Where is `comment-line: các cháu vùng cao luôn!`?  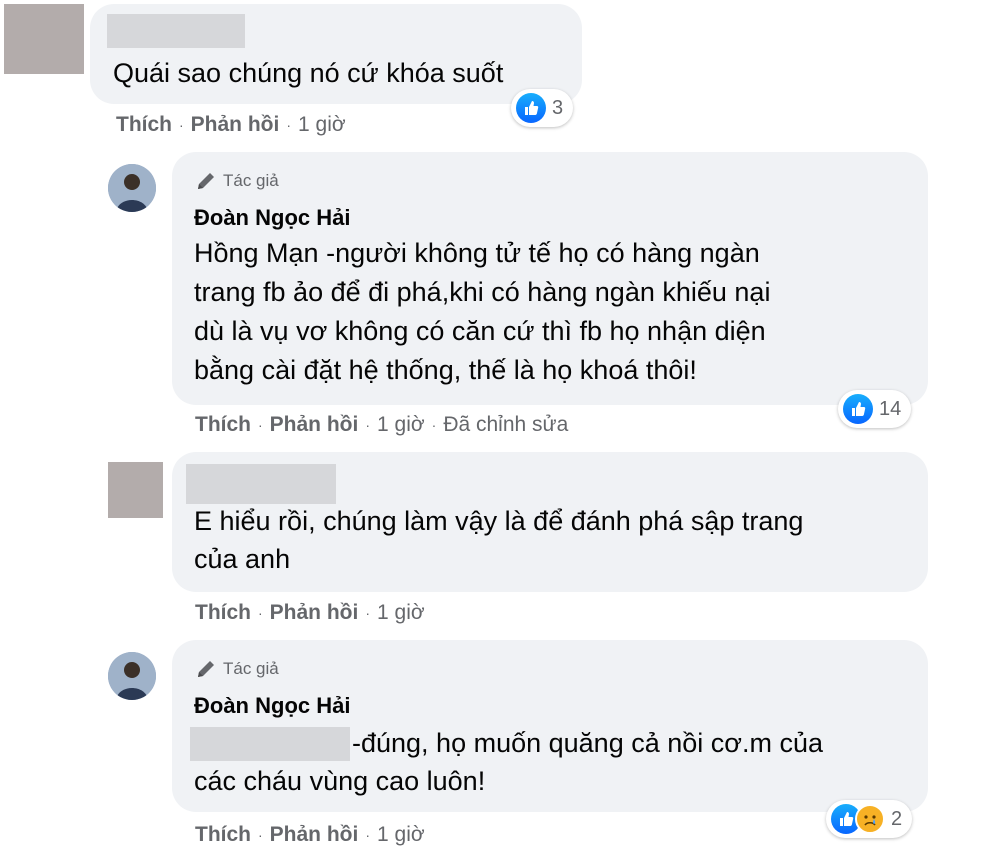
comment-line: các cháu vùng cao luôn! is located at coordinates (340, 781).